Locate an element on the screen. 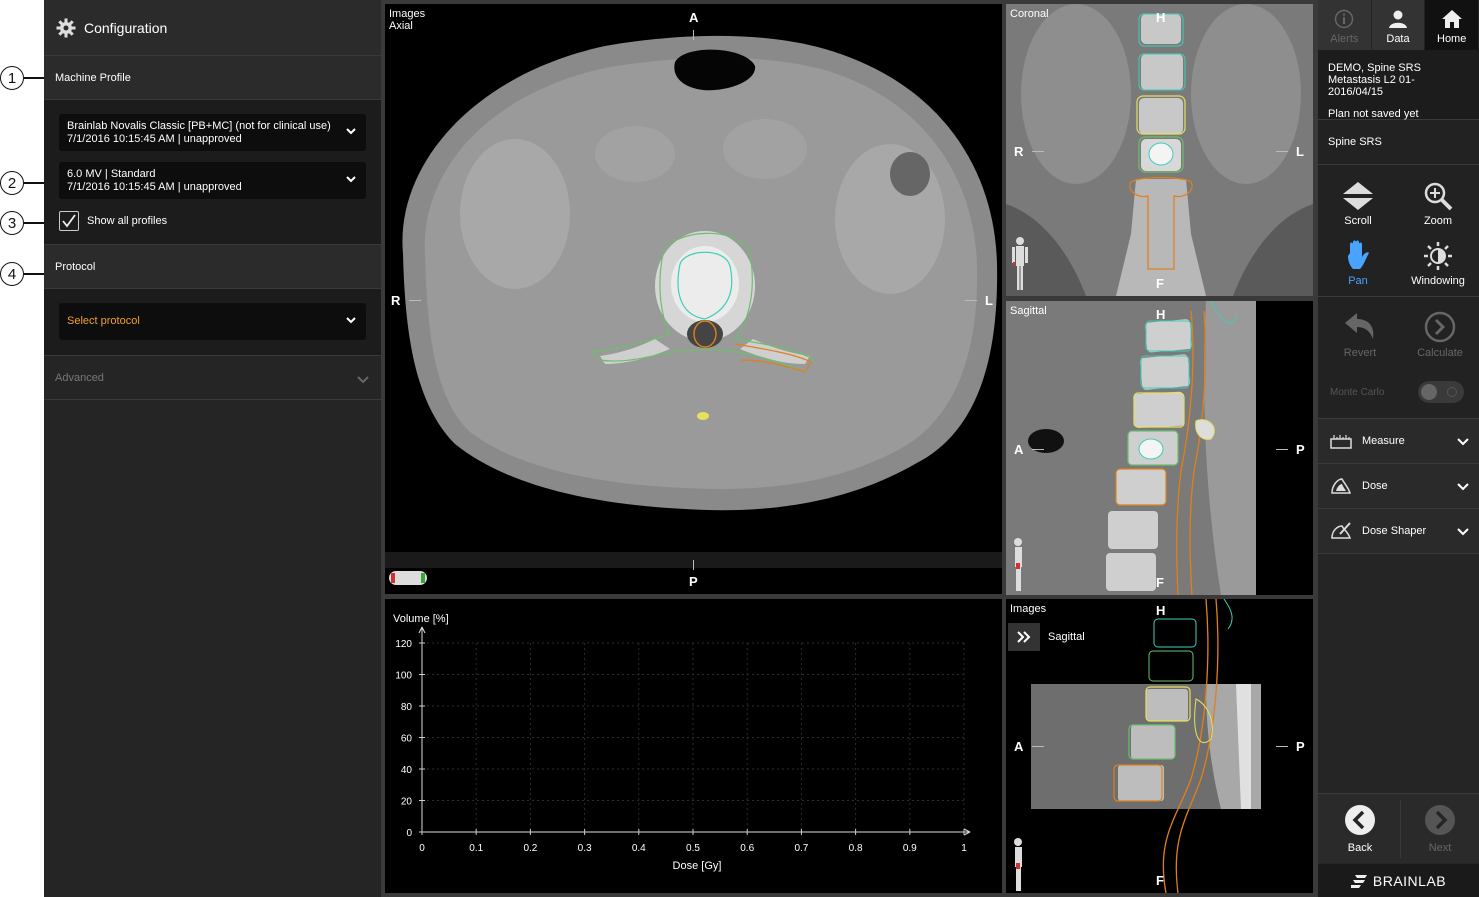 The image size is (1479, 897). plan-status: Plan not saved yet is located at coordinates (1373, 114).